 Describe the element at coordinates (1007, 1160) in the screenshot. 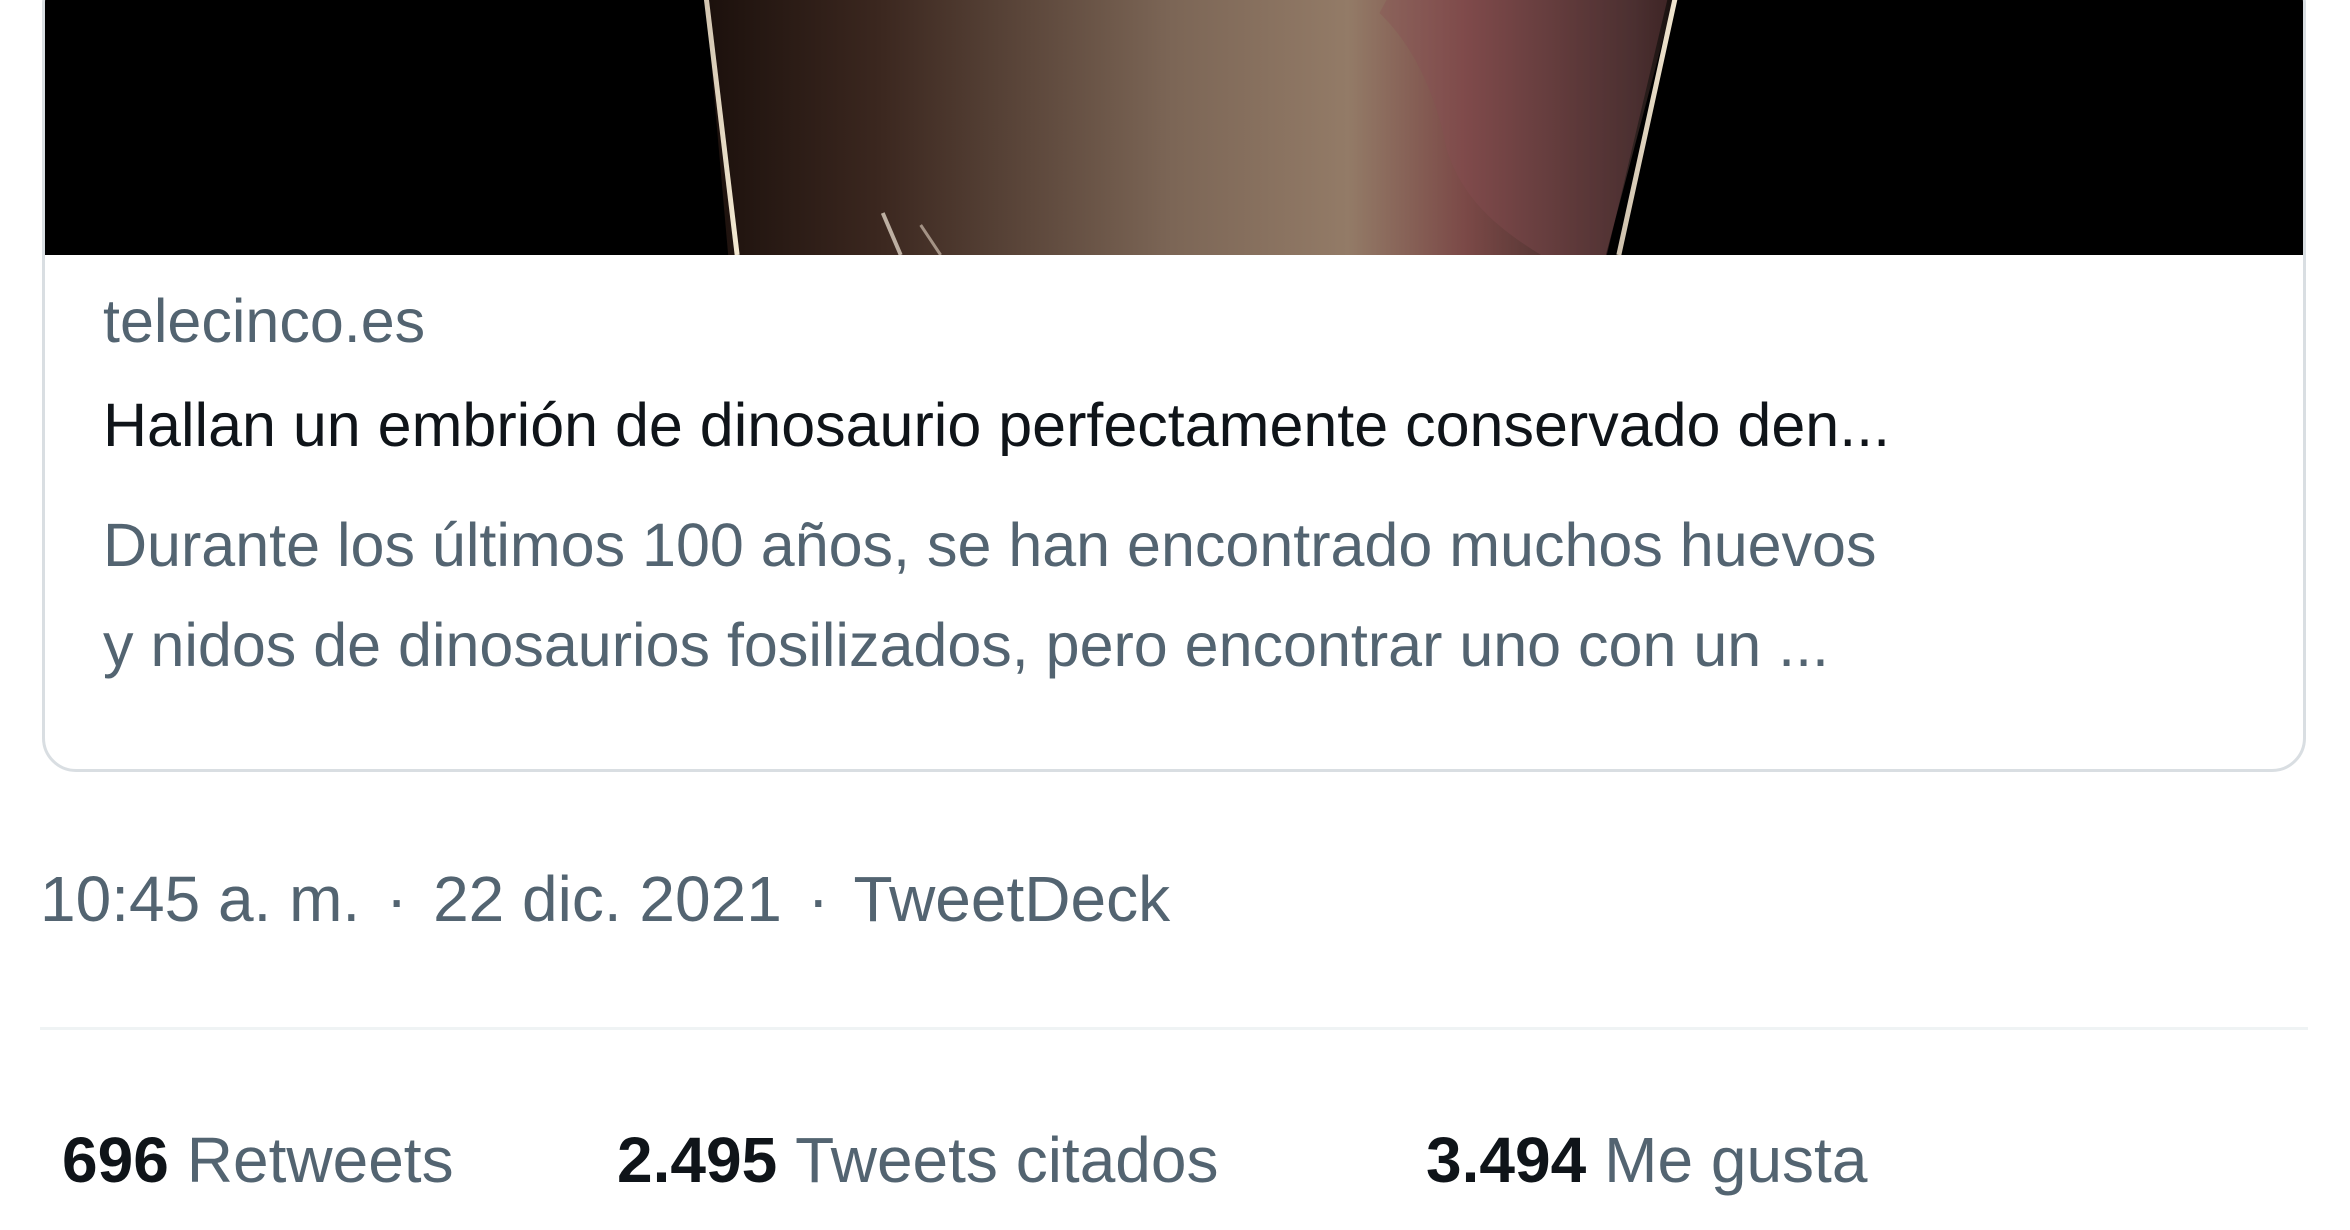

I see `quote-tweets-label: Tweets citados` at that location.